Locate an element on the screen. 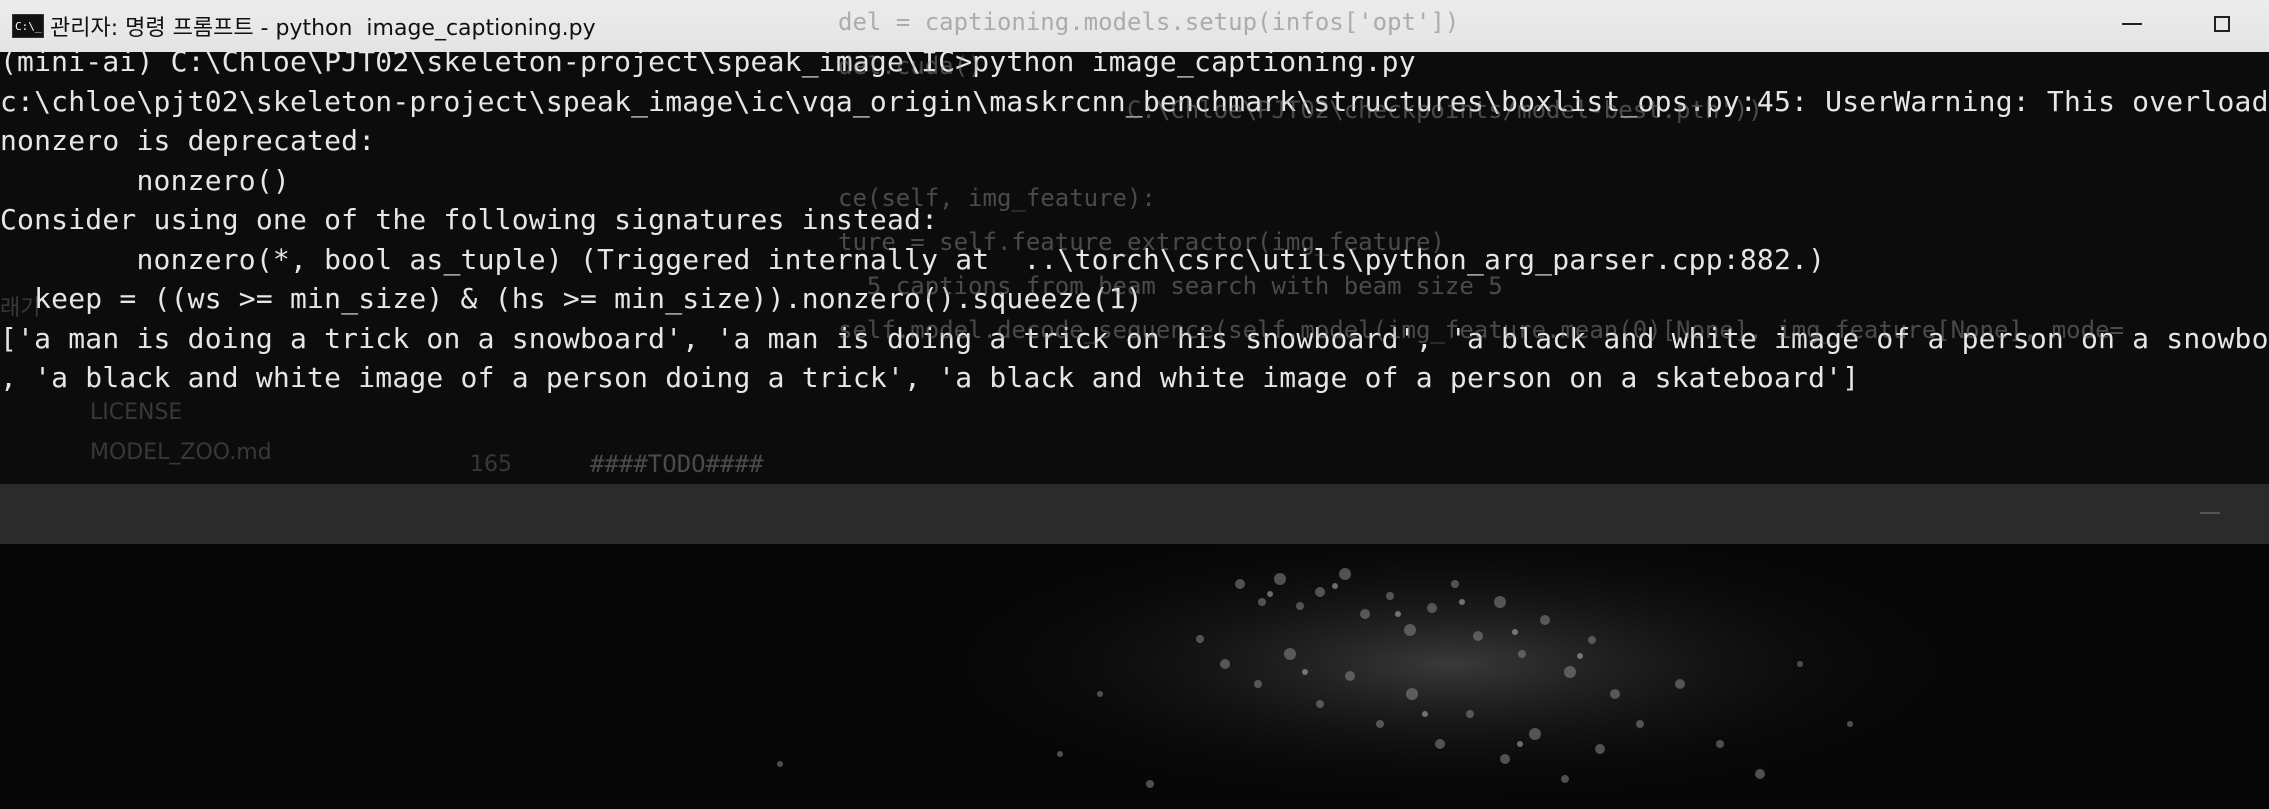 The image size is (2269, 809). maximize-button is located at coordinates (2222, 24).